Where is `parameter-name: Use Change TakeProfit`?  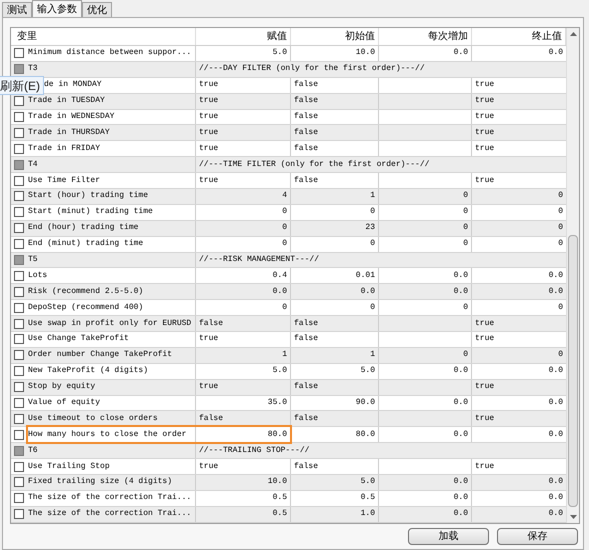 parameter-name: Use Change TakeProfit is located at coordinates (78, 339).